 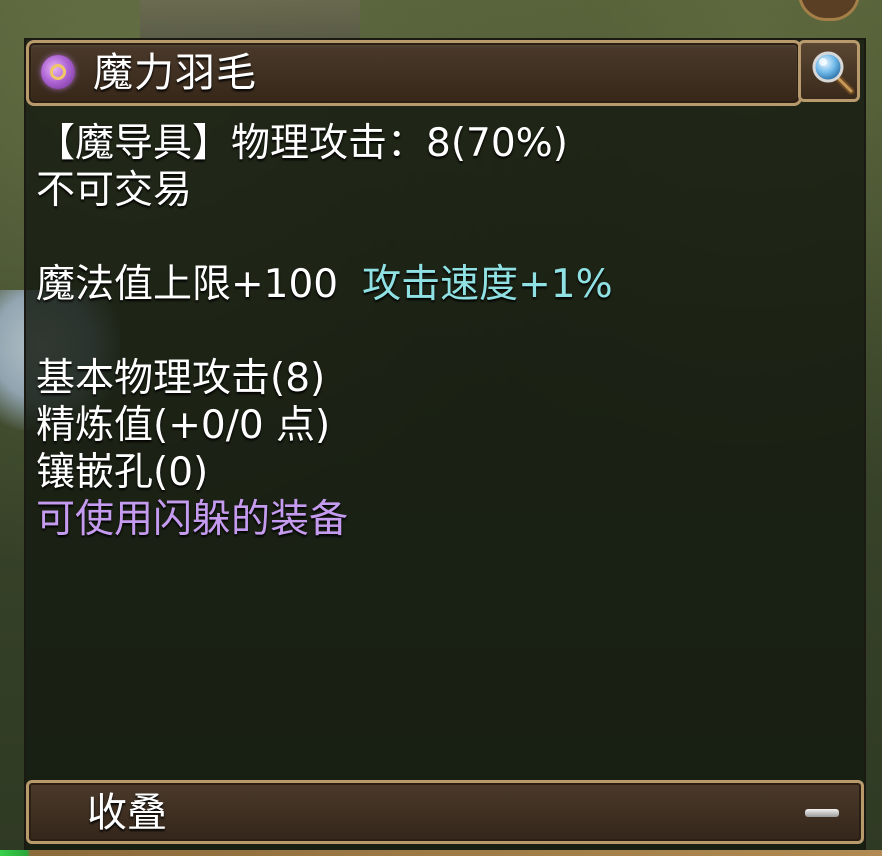 I want to click on tooltip-title-bar: 魔力羽毛, so click(x=414, y=73).